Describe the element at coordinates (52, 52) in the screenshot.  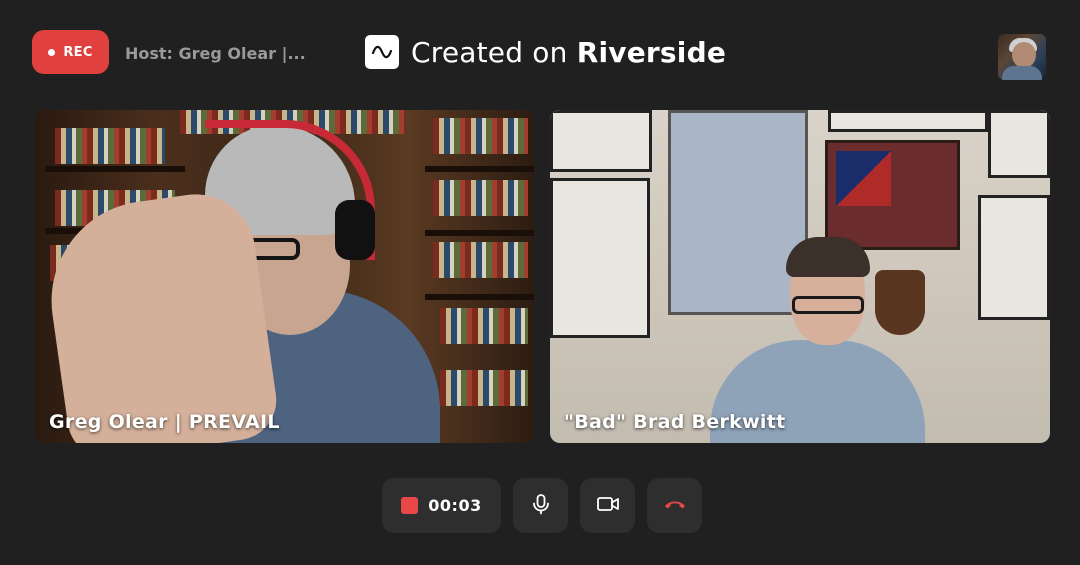
I see `recording-dot-icon` at that location.